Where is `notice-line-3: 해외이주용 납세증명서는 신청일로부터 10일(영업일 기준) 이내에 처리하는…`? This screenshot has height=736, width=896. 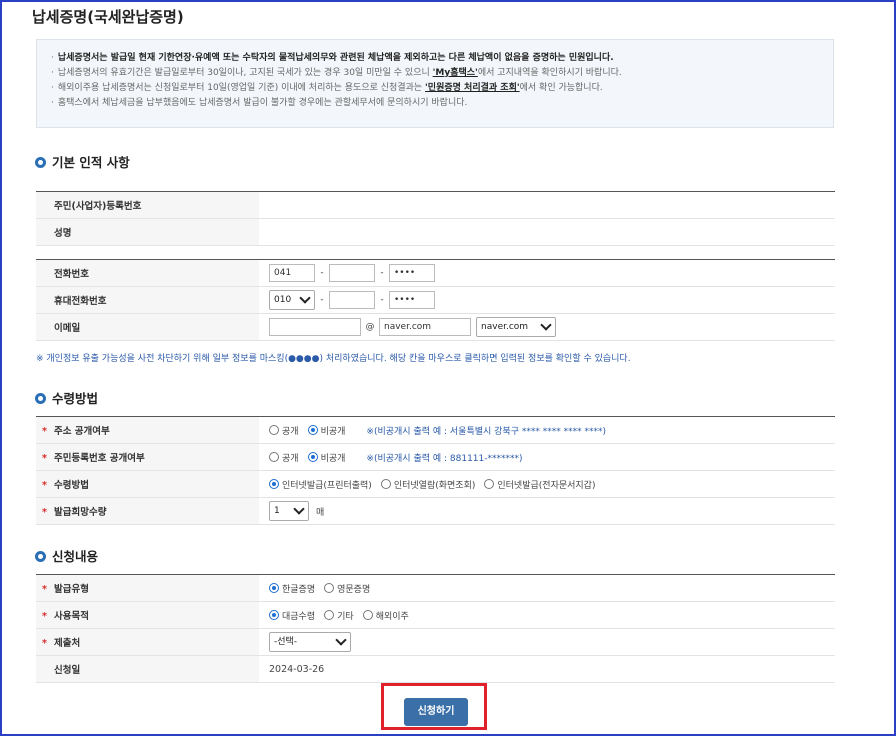 notice-line-3: 해외이주용 납세증명서는 신청일로부터 10일(영업일 기준) 이내에 처리하는… is located at coordinates (442, 88).